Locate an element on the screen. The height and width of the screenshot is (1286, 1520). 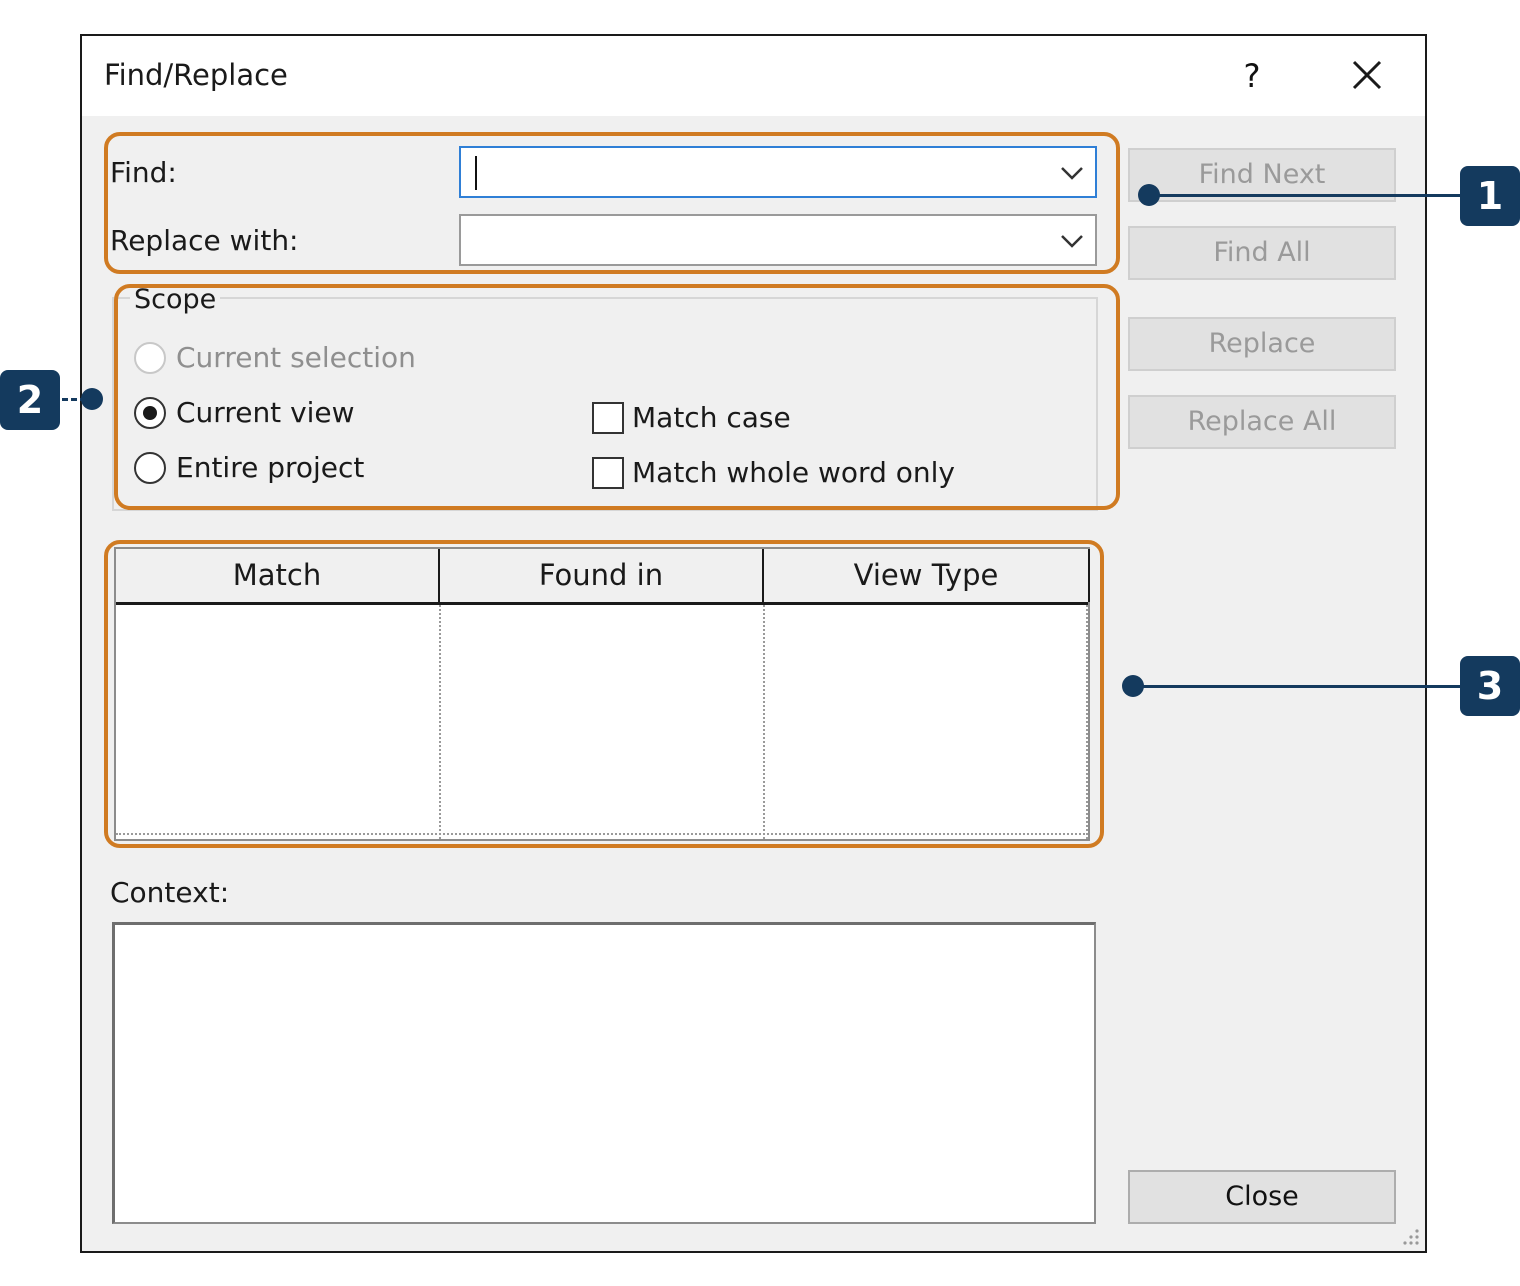
resize-grip-icon is located at coordinates (1410, 1236).